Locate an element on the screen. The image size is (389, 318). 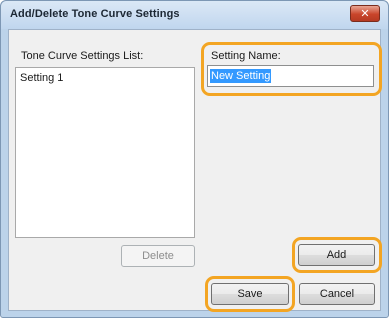
close-icon: ✕ is located at coordinates (365, 14).